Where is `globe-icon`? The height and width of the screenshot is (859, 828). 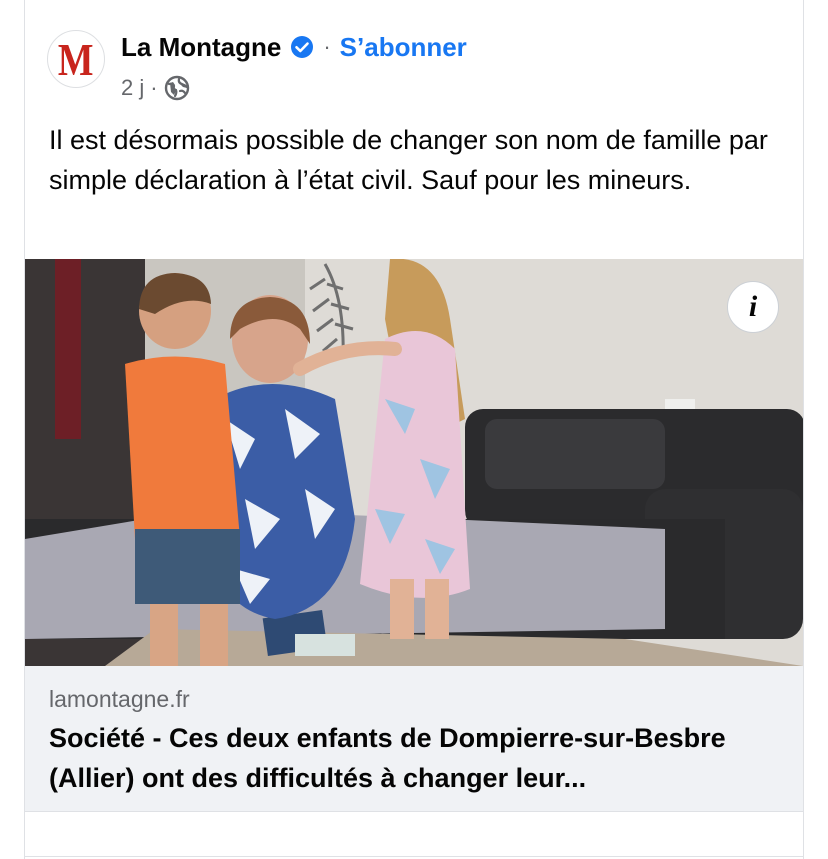 globe-icon is located at coordinates (177, 88).